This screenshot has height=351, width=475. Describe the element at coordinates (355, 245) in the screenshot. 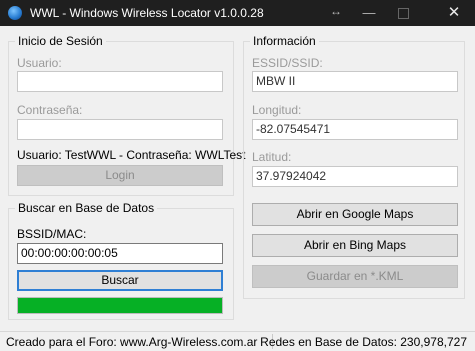

I see `bing-maps-button: Abrir en Bing Maps` at that location.